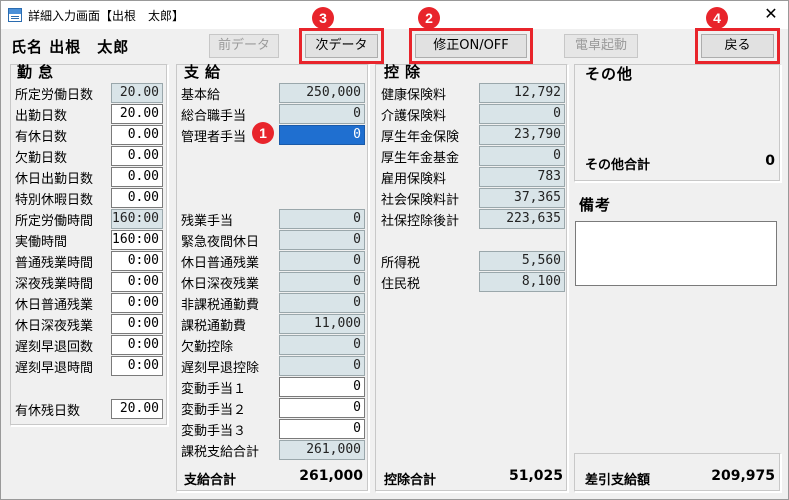 The height and width of the screenshot is (500, 789). What do you see at coordinates (90, 409) in the screenshot?
I see `paid-leave-remaining-row: 有休残日数 20.00` at bounding box center [90, 409].